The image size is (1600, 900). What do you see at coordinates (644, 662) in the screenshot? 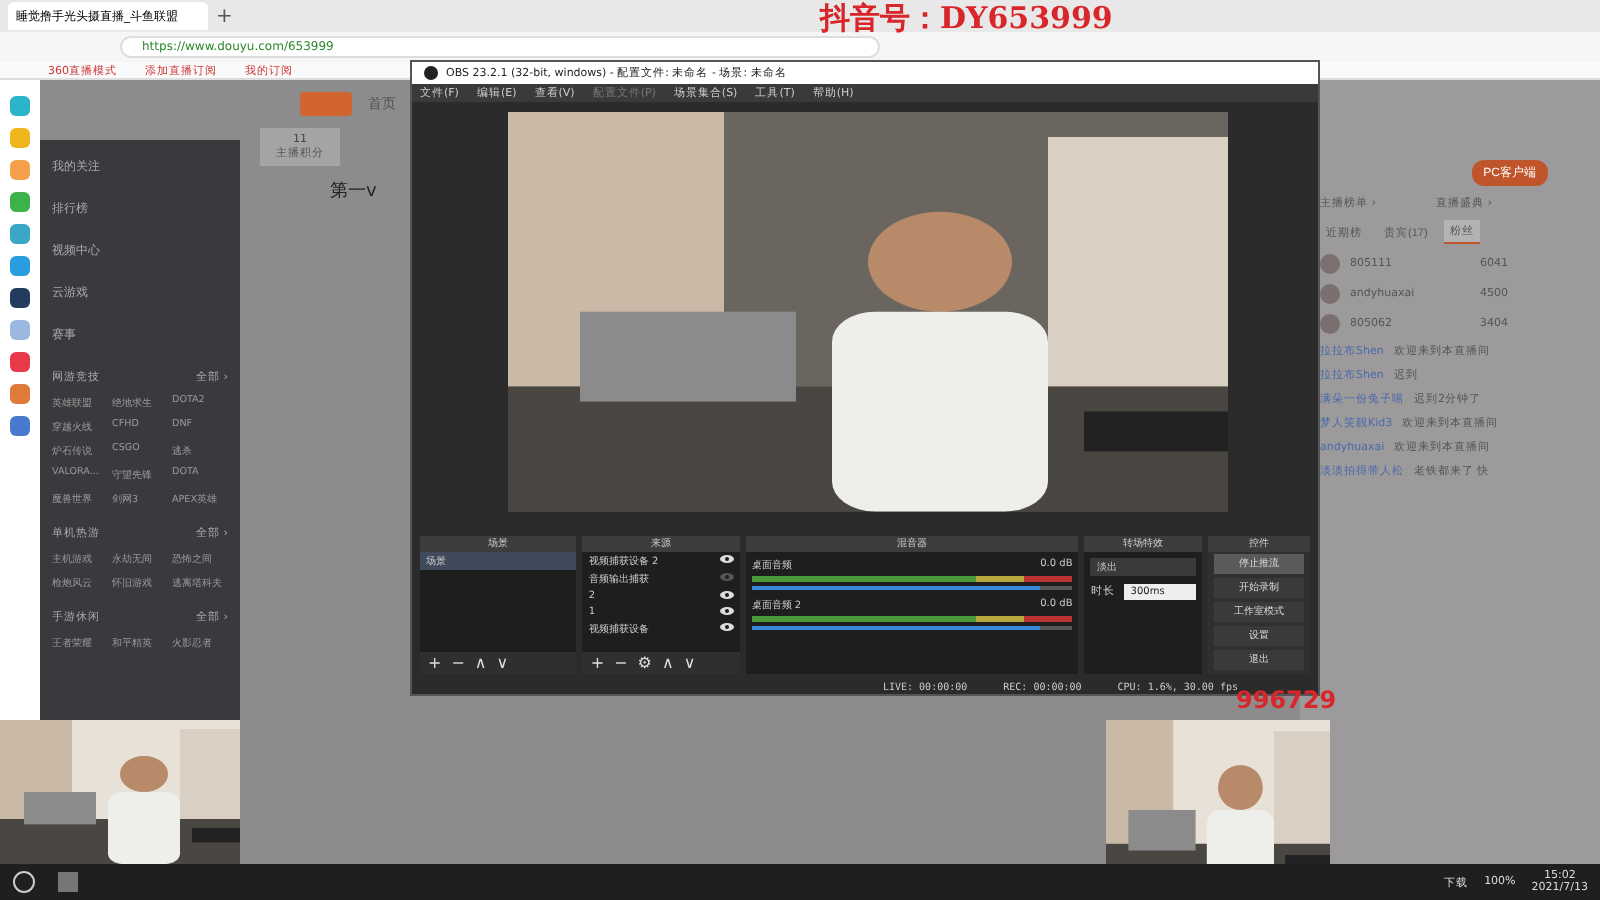
I see `tool-button: ⚙` at bounding box center [644, 662].